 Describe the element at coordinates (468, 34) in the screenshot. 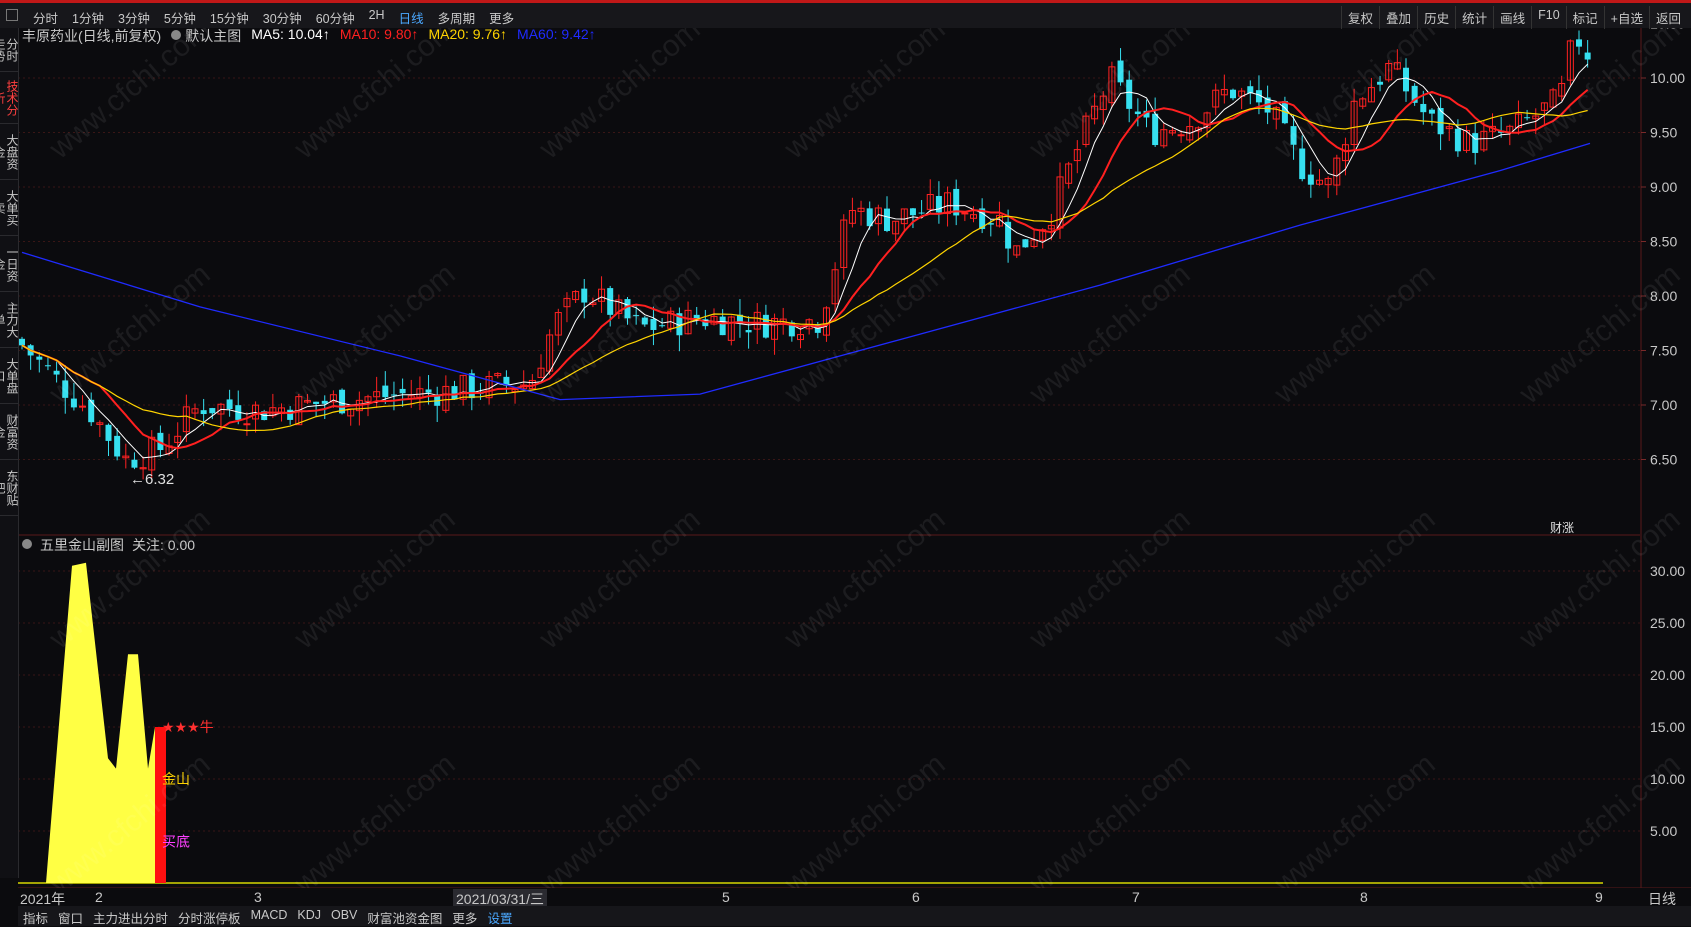

I see `ma-legend-item: MA20: 9.76↑` at that location.